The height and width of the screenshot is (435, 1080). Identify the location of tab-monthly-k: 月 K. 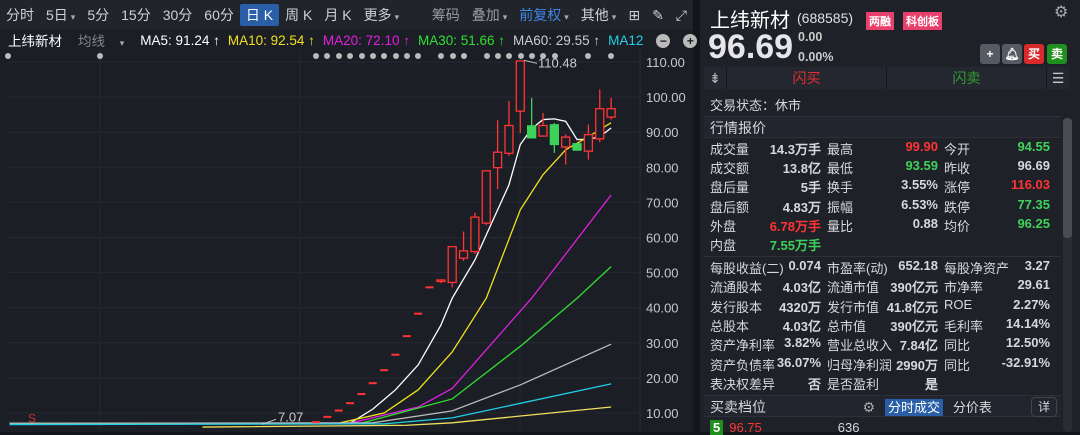
(337, 15).